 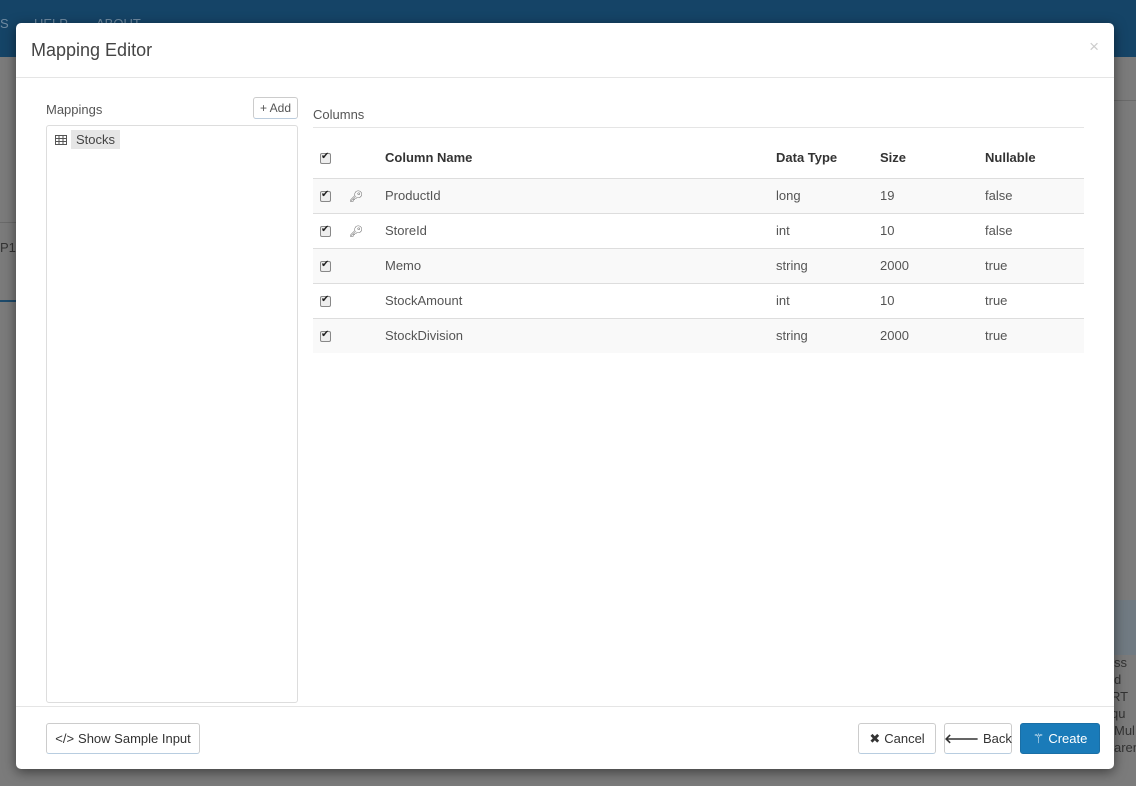 What do you see at coordinates (429, 158) in the screenshot?
I see `col-header-name: Column Name` at bounding box center [429, 158].